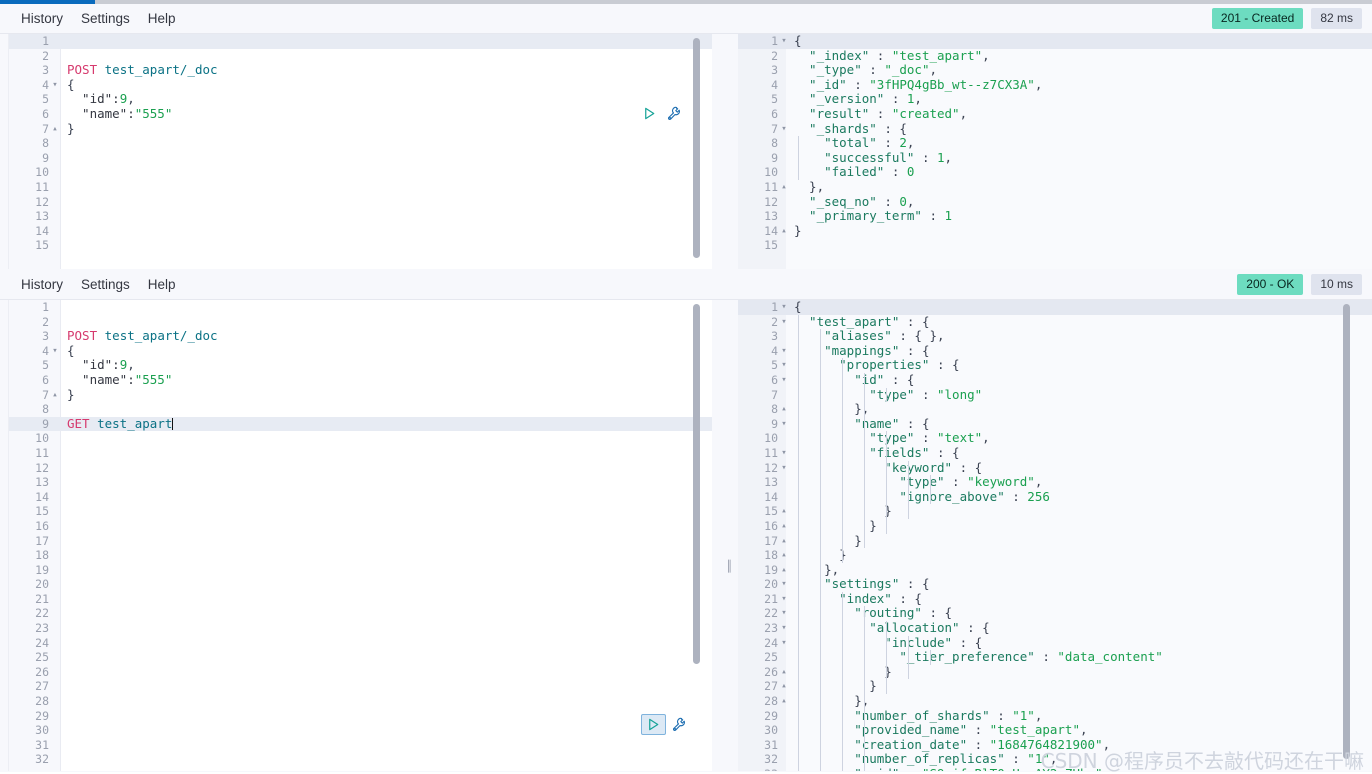 This screenshot has width=1372, height=774. Describe the element at coordinates (1055, 70) in the screenshot. I see `code-line: 3 "_type" : "_doc",` at that location.